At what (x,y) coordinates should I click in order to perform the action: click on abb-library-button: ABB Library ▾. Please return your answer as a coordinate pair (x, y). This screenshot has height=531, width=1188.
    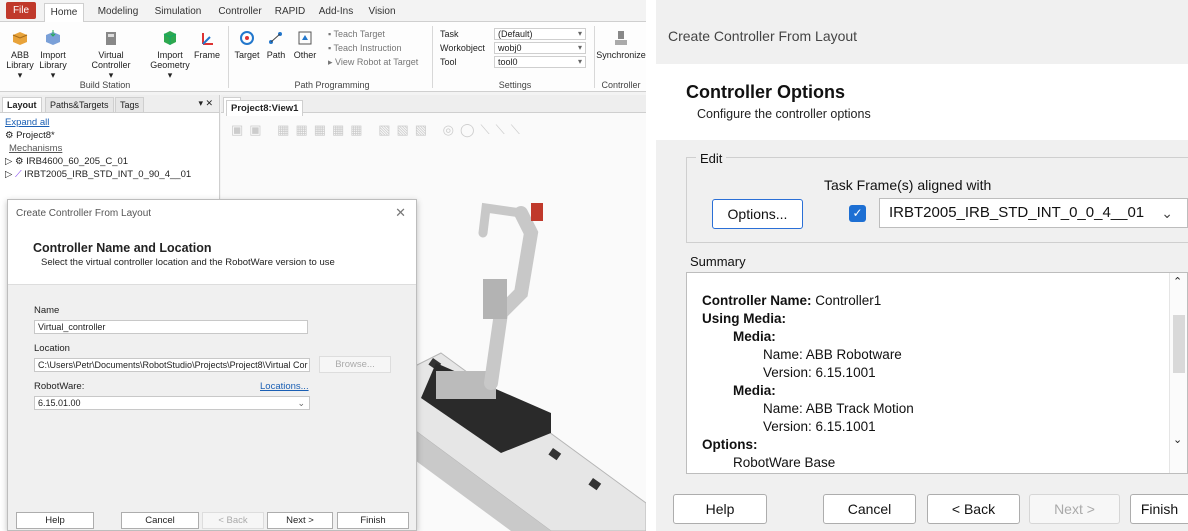
    Looking at the image, I should click on (20, 53).